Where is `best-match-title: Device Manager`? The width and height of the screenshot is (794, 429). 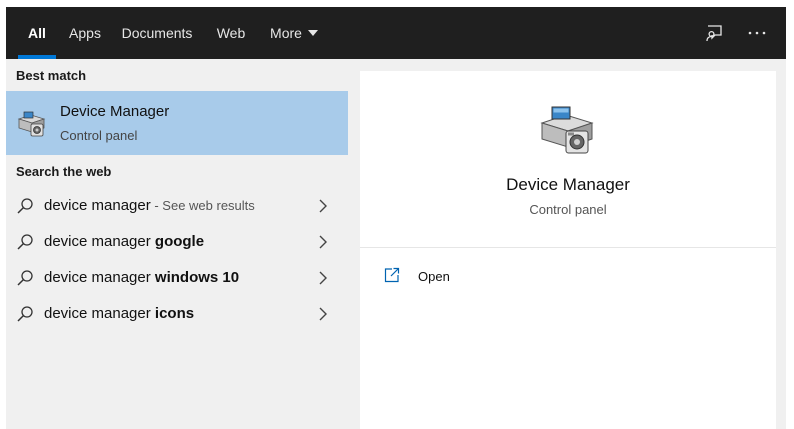
best-match-title: Device Manager is located at coordinates (115, 111).